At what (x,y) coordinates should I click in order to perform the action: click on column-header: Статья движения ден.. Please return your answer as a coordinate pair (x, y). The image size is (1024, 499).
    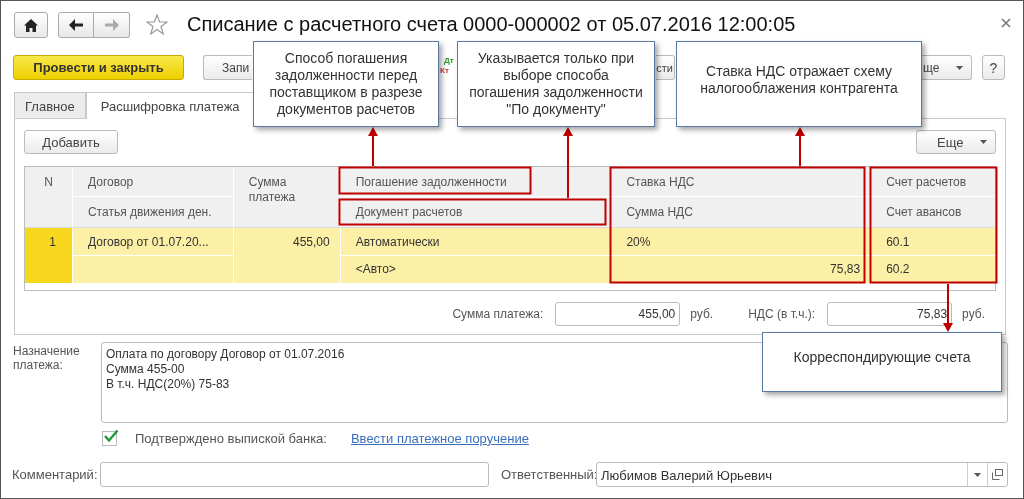
    Looking at the image, I should click on (152, 212).